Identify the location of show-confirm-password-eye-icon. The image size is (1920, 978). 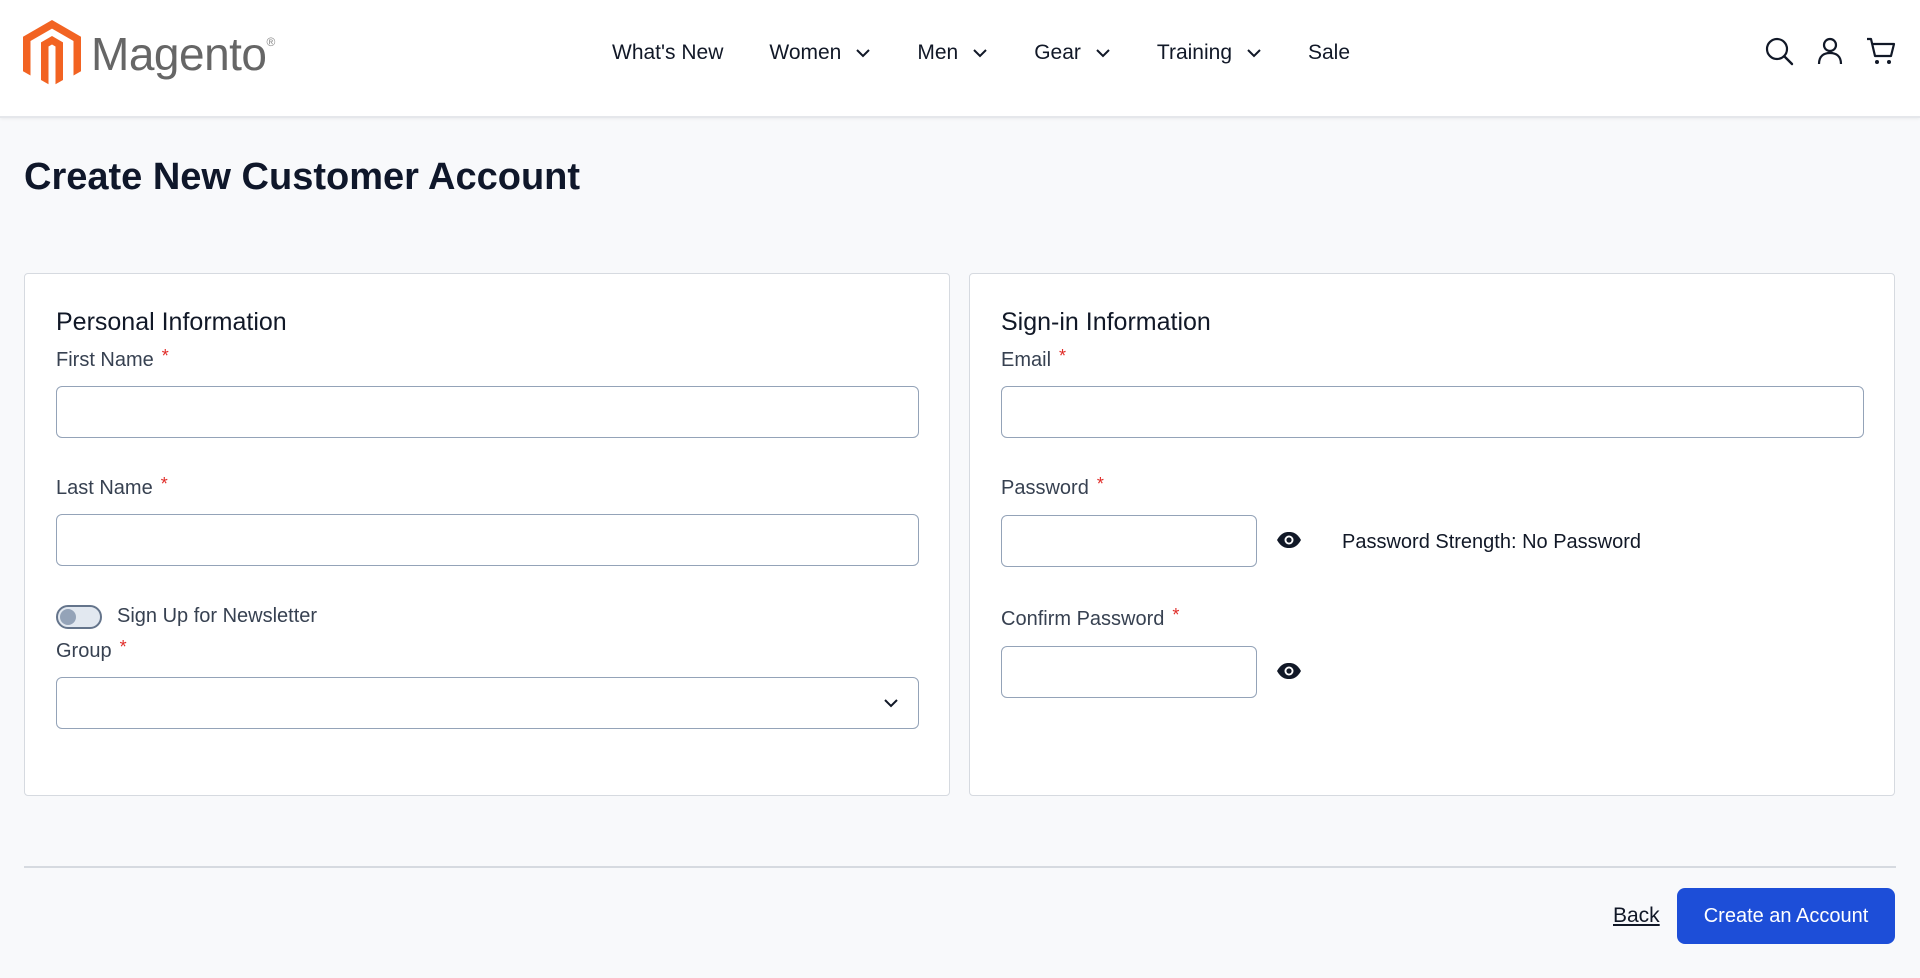
(1289, 673).